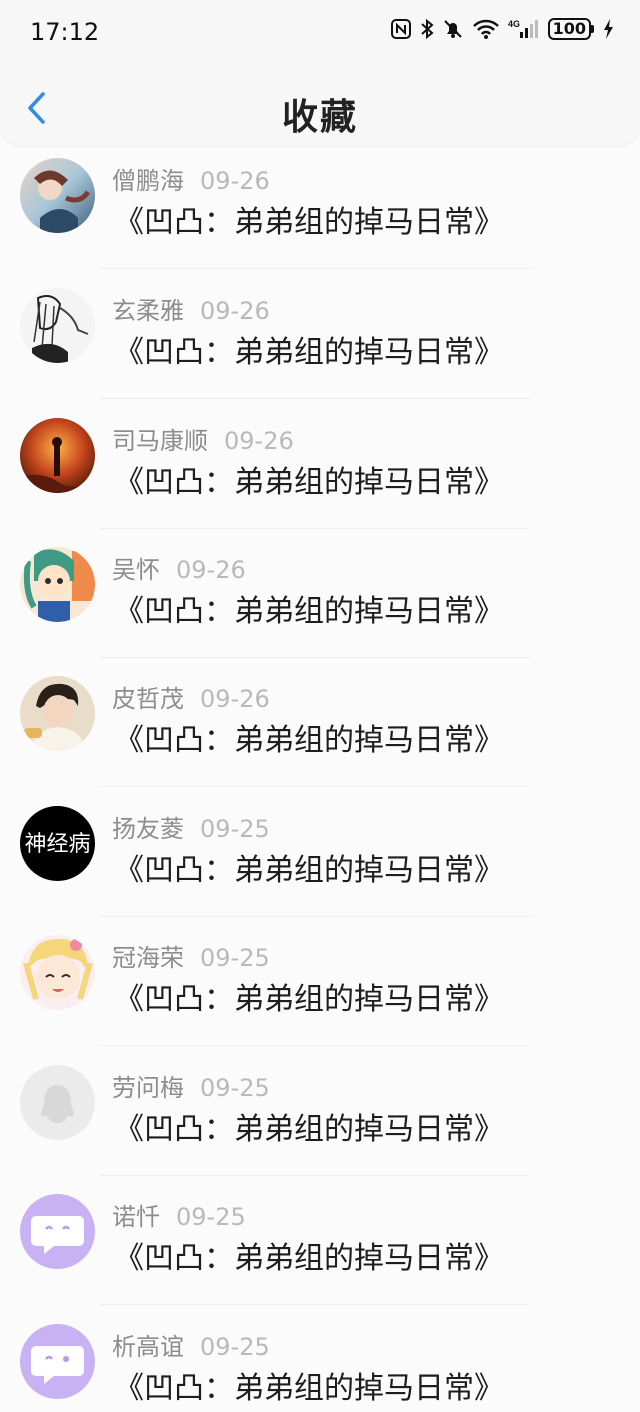  Describe the element at coordinates (148, 829) in the screenshot. I see `user-name: 扬友菱` at that location.